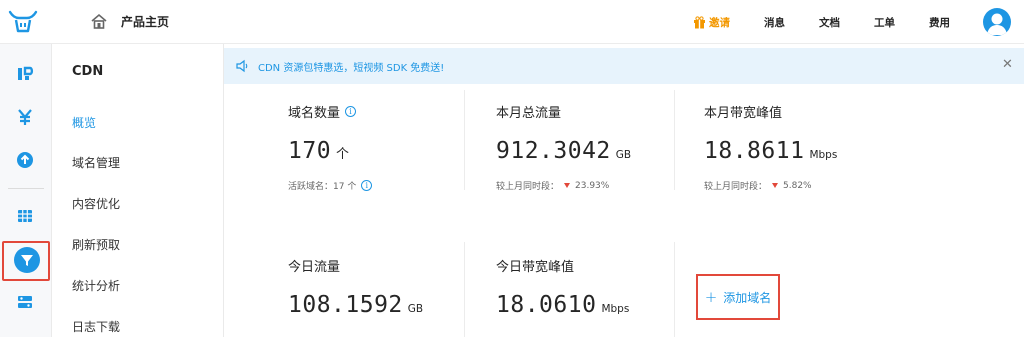 The width and height of the screenshot is (1024, 337). Describe the element at coordinates (829, 22) in the screenshot. I see `nav-docs: 文档` at that location.